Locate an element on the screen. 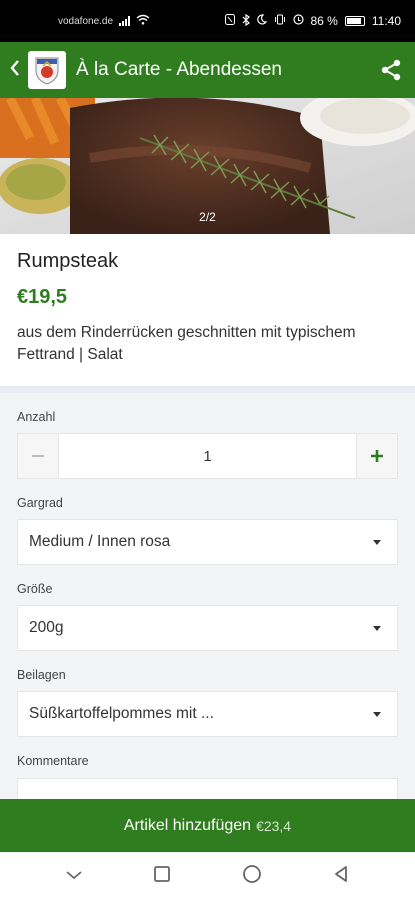 This screenshot has height=900, width=415. plus-icon is located at coordinates (377, 456).